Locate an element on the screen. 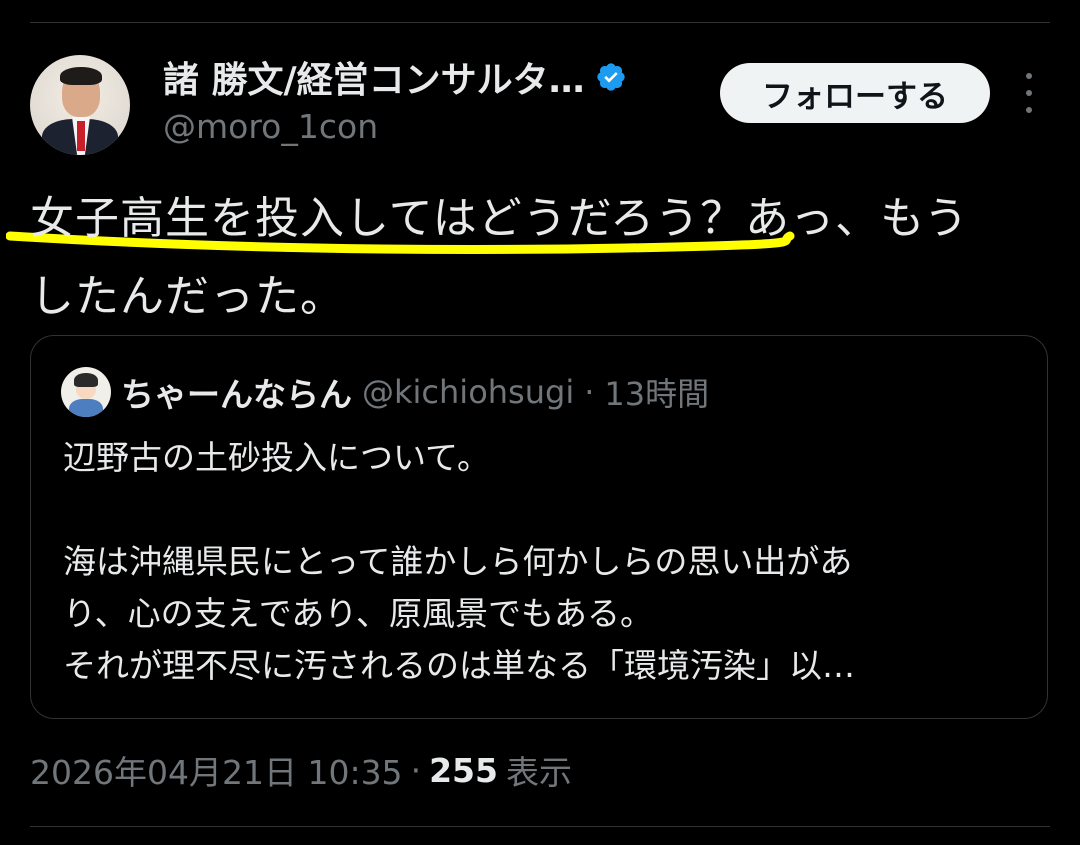 The image size is (1080, 845). more-vertical-icon is located at coordinates (1029, 93).